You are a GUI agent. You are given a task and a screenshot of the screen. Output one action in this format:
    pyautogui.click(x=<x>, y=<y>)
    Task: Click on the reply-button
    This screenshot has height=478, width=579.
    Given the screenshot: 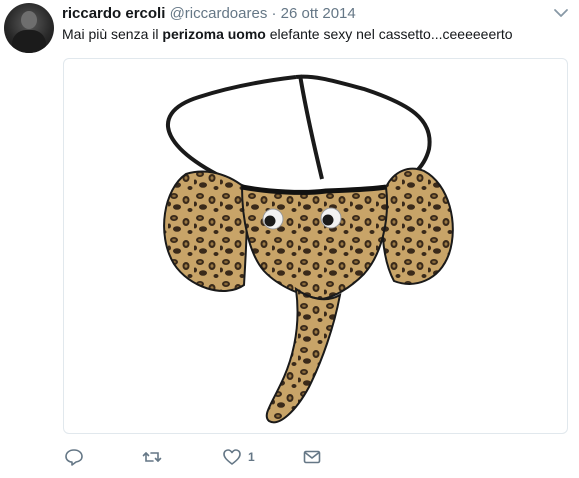 What is the action you would take?
    pyautogui.click(x=74, y=457)
    